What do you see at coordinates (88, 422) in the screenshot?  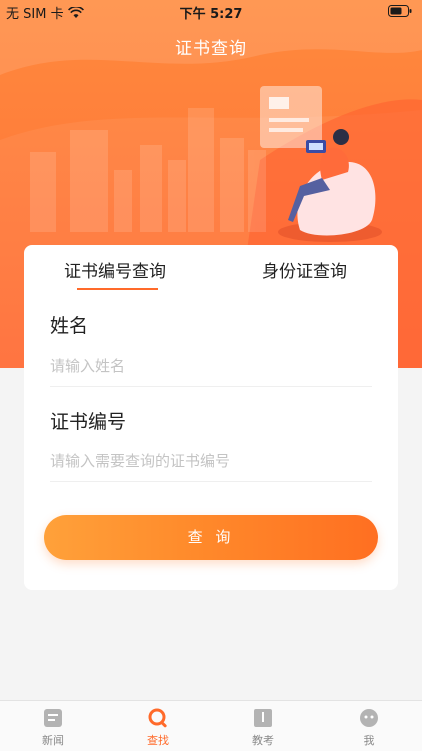 I see `cert-number-label: 证书编号` at bounding box center [88, 422].